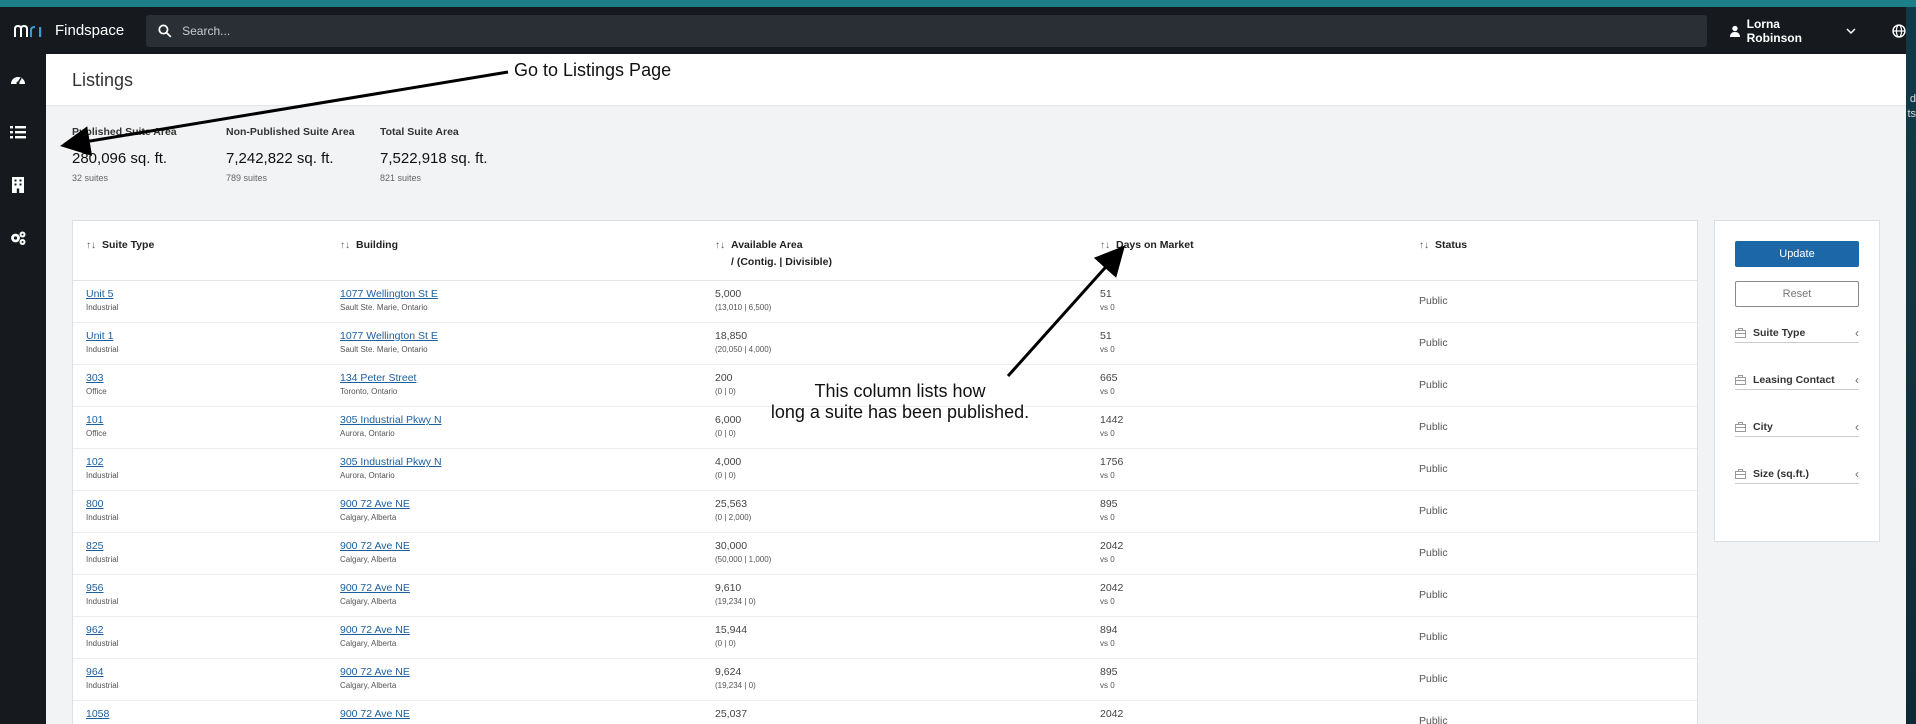 This screenshot has height=724, width=1916. I want to click on filter-facet: Size (sq.ft.) ‹, so click(1797, 474).